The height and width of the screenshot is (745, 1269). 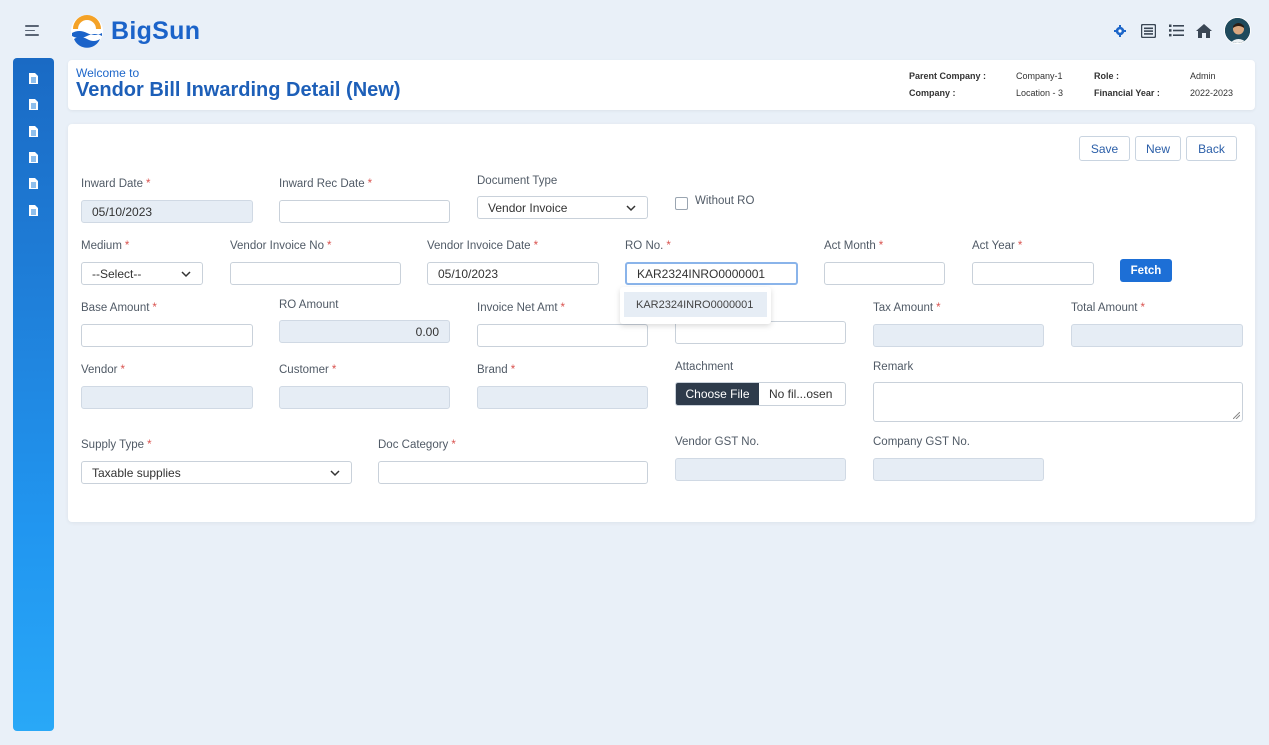 What do you see at coordinates (364, 211) in the screenshot?
I see `inward-rec-date-field` at bounding box center [364, 211].